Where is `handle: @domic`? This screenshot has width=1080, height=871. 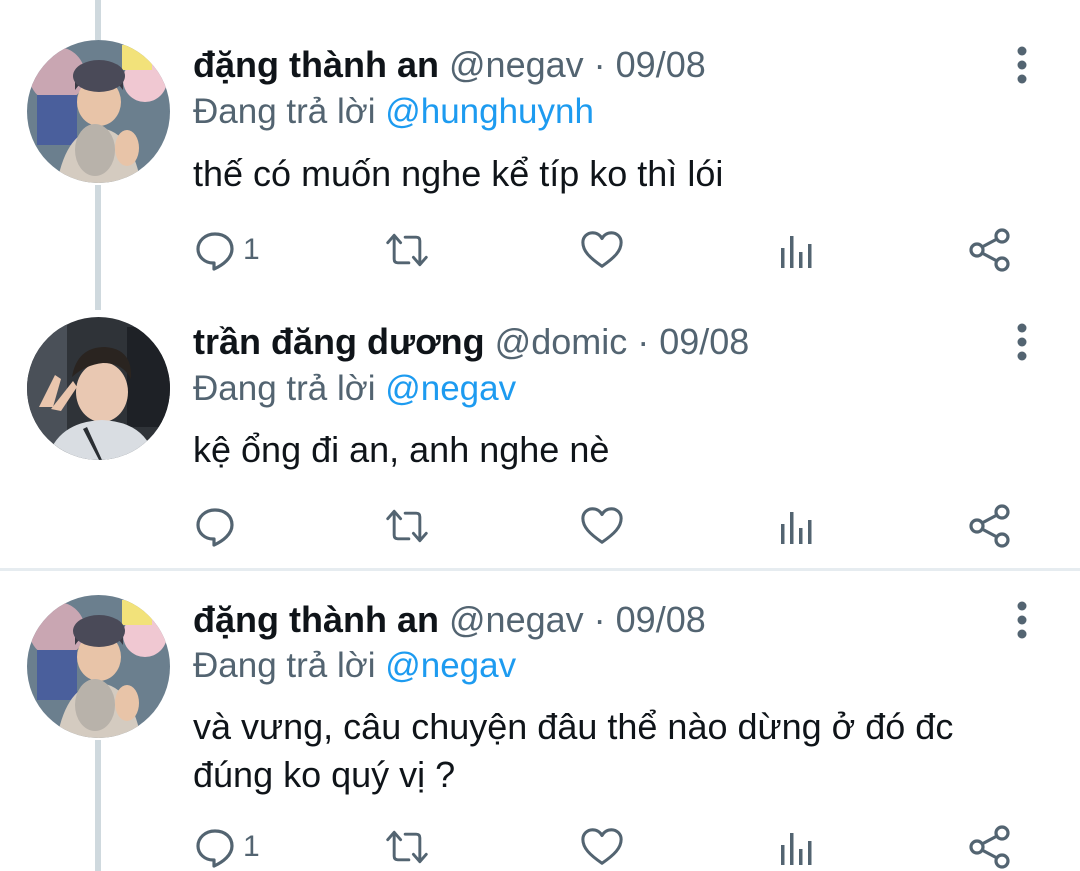
handle: @domic is located at coordinates (561, 341).